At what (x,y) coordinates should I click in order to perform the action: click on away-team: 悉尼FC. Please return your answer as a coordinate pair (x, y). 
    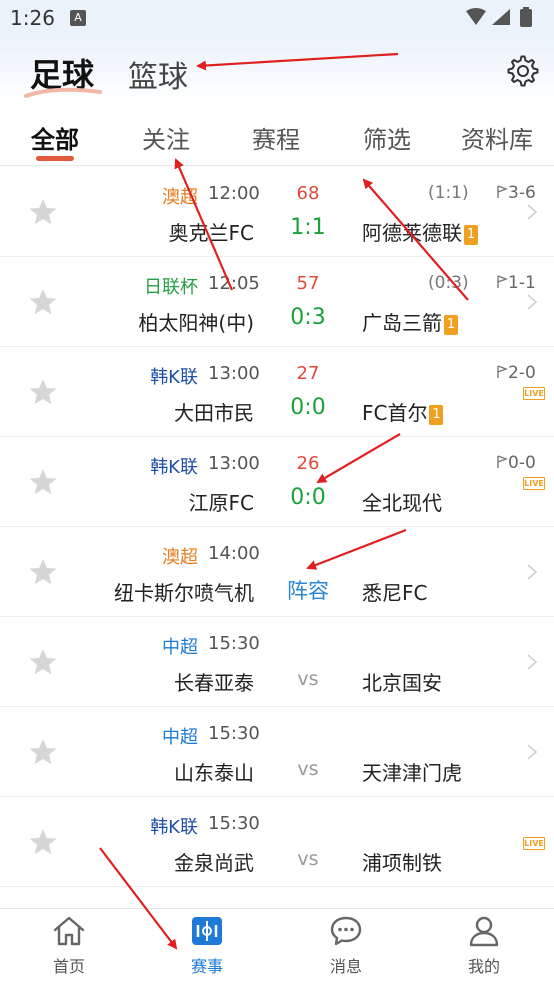
    Looking at the image, I should click on (394, 591).